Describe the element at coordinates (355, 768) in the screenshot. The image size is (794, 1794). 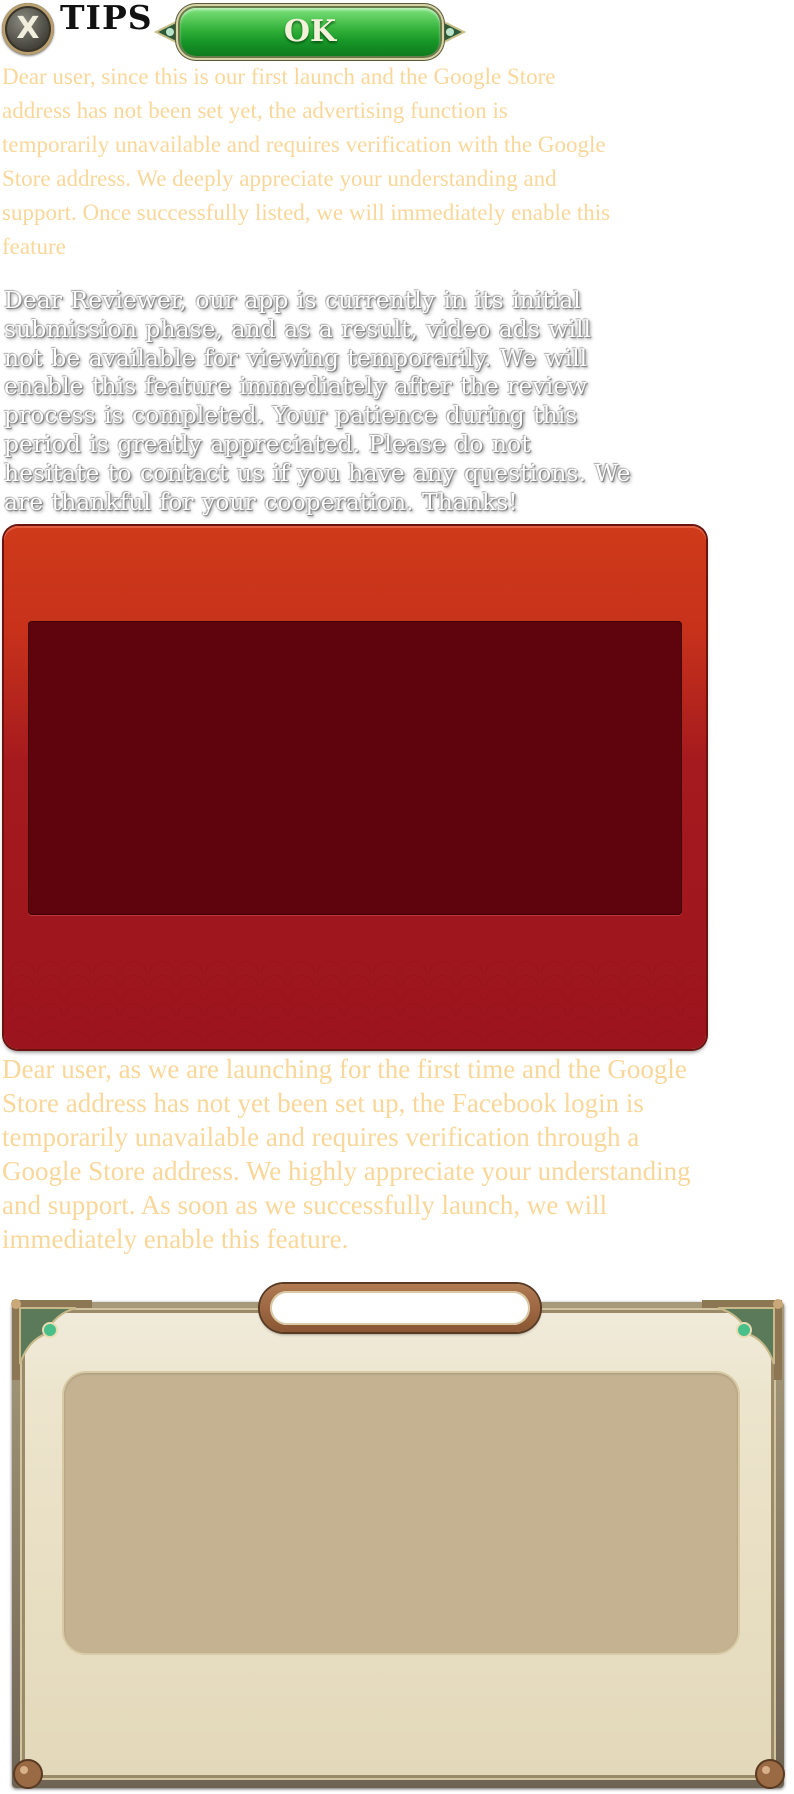
I see `red-dialog-content-area` at that location.